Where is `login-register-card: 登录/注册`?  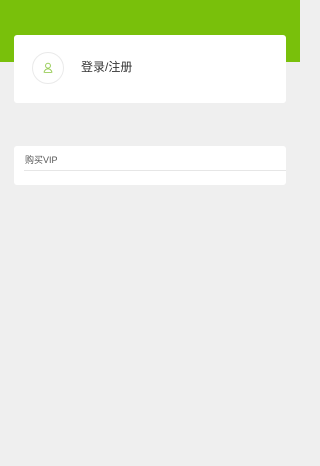 login-register-card: 登录/注册 is located at coordinates (150, 69).